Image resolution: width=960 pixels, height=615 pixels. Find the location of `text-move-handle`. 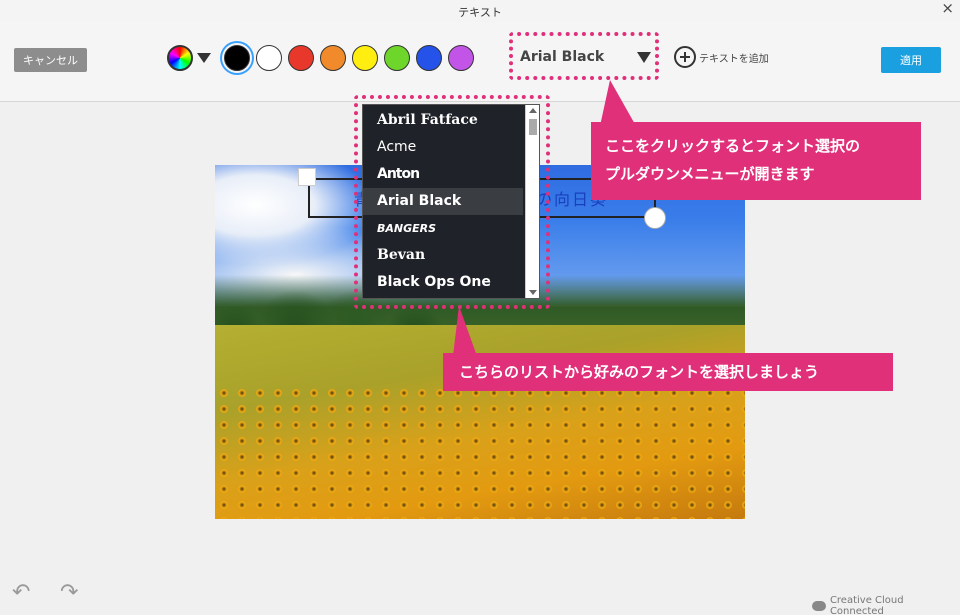

text-move-handle is located at coordinates (307, 177).